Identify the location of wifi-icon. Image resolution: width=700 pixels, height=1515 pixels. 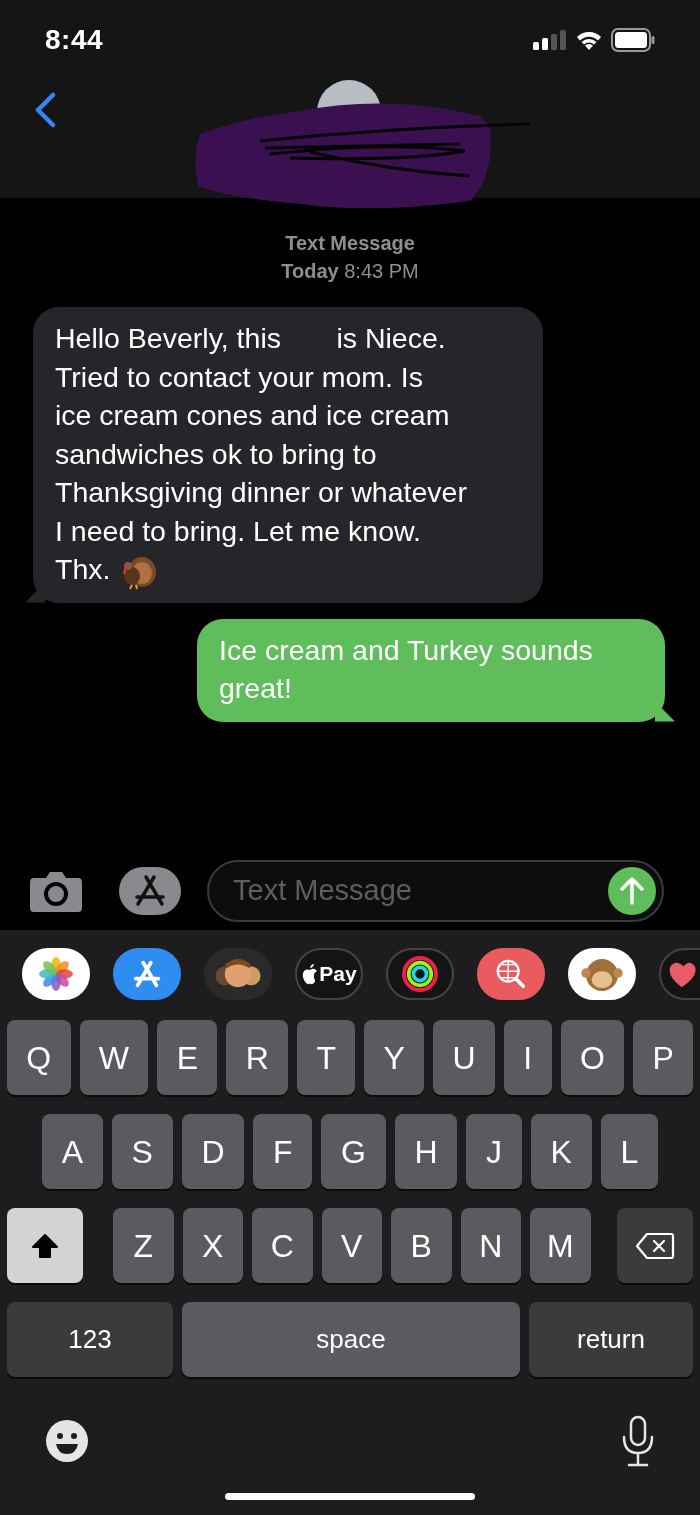
(589, 40).